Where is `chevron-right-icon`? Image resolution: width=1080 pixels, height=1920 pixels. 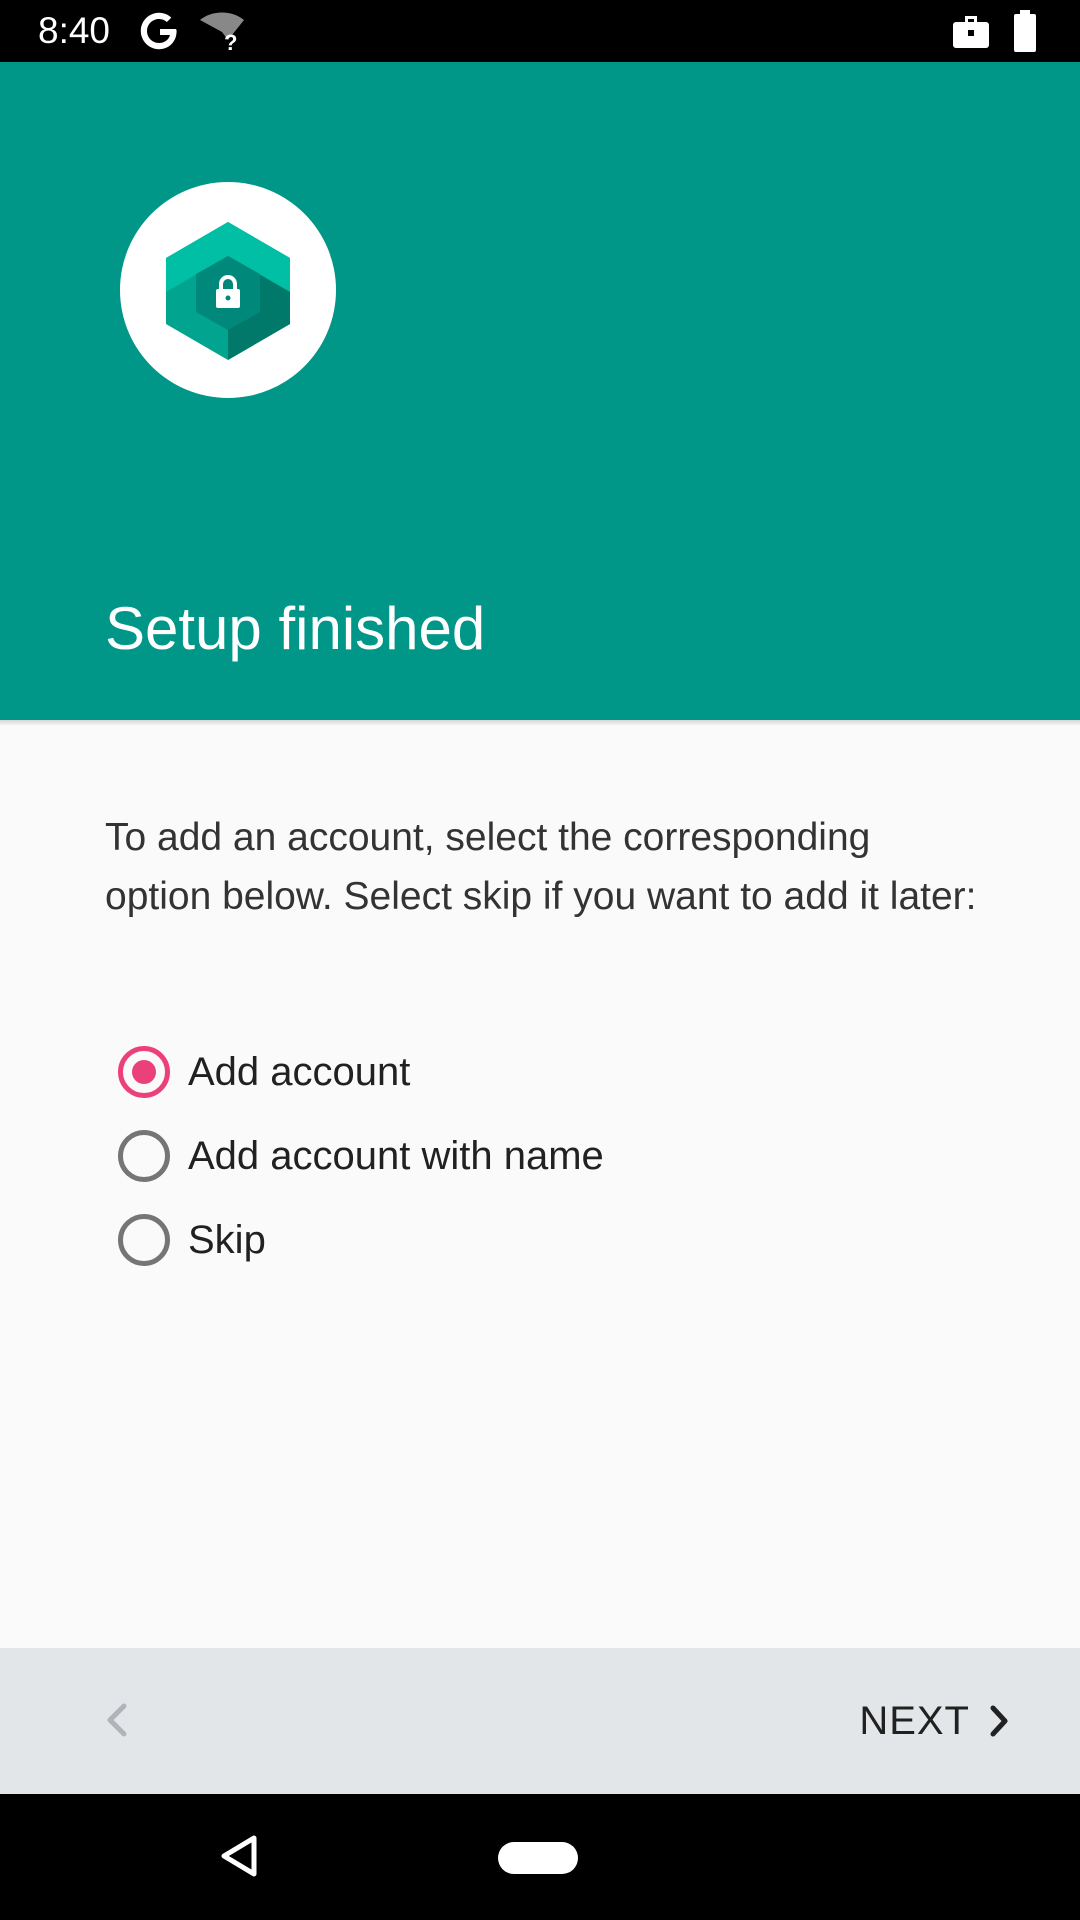
chevron-right-icon is located at coordinates (999, 1721).